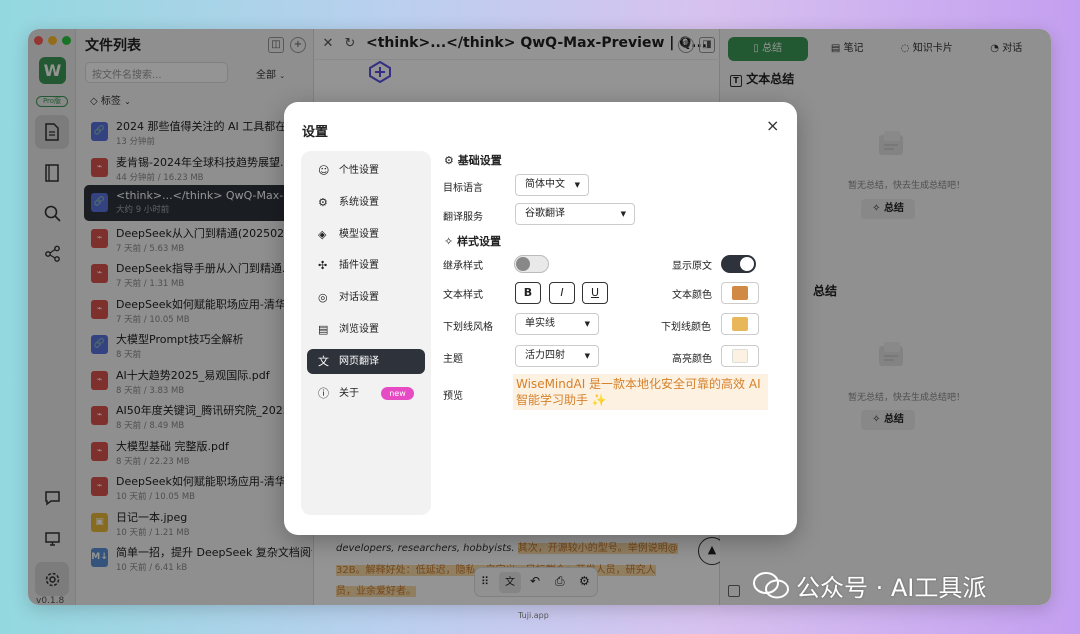 The height and width of the screenshot is (634, 1080). I want to click on underline-color-picker, so click(740, 324).